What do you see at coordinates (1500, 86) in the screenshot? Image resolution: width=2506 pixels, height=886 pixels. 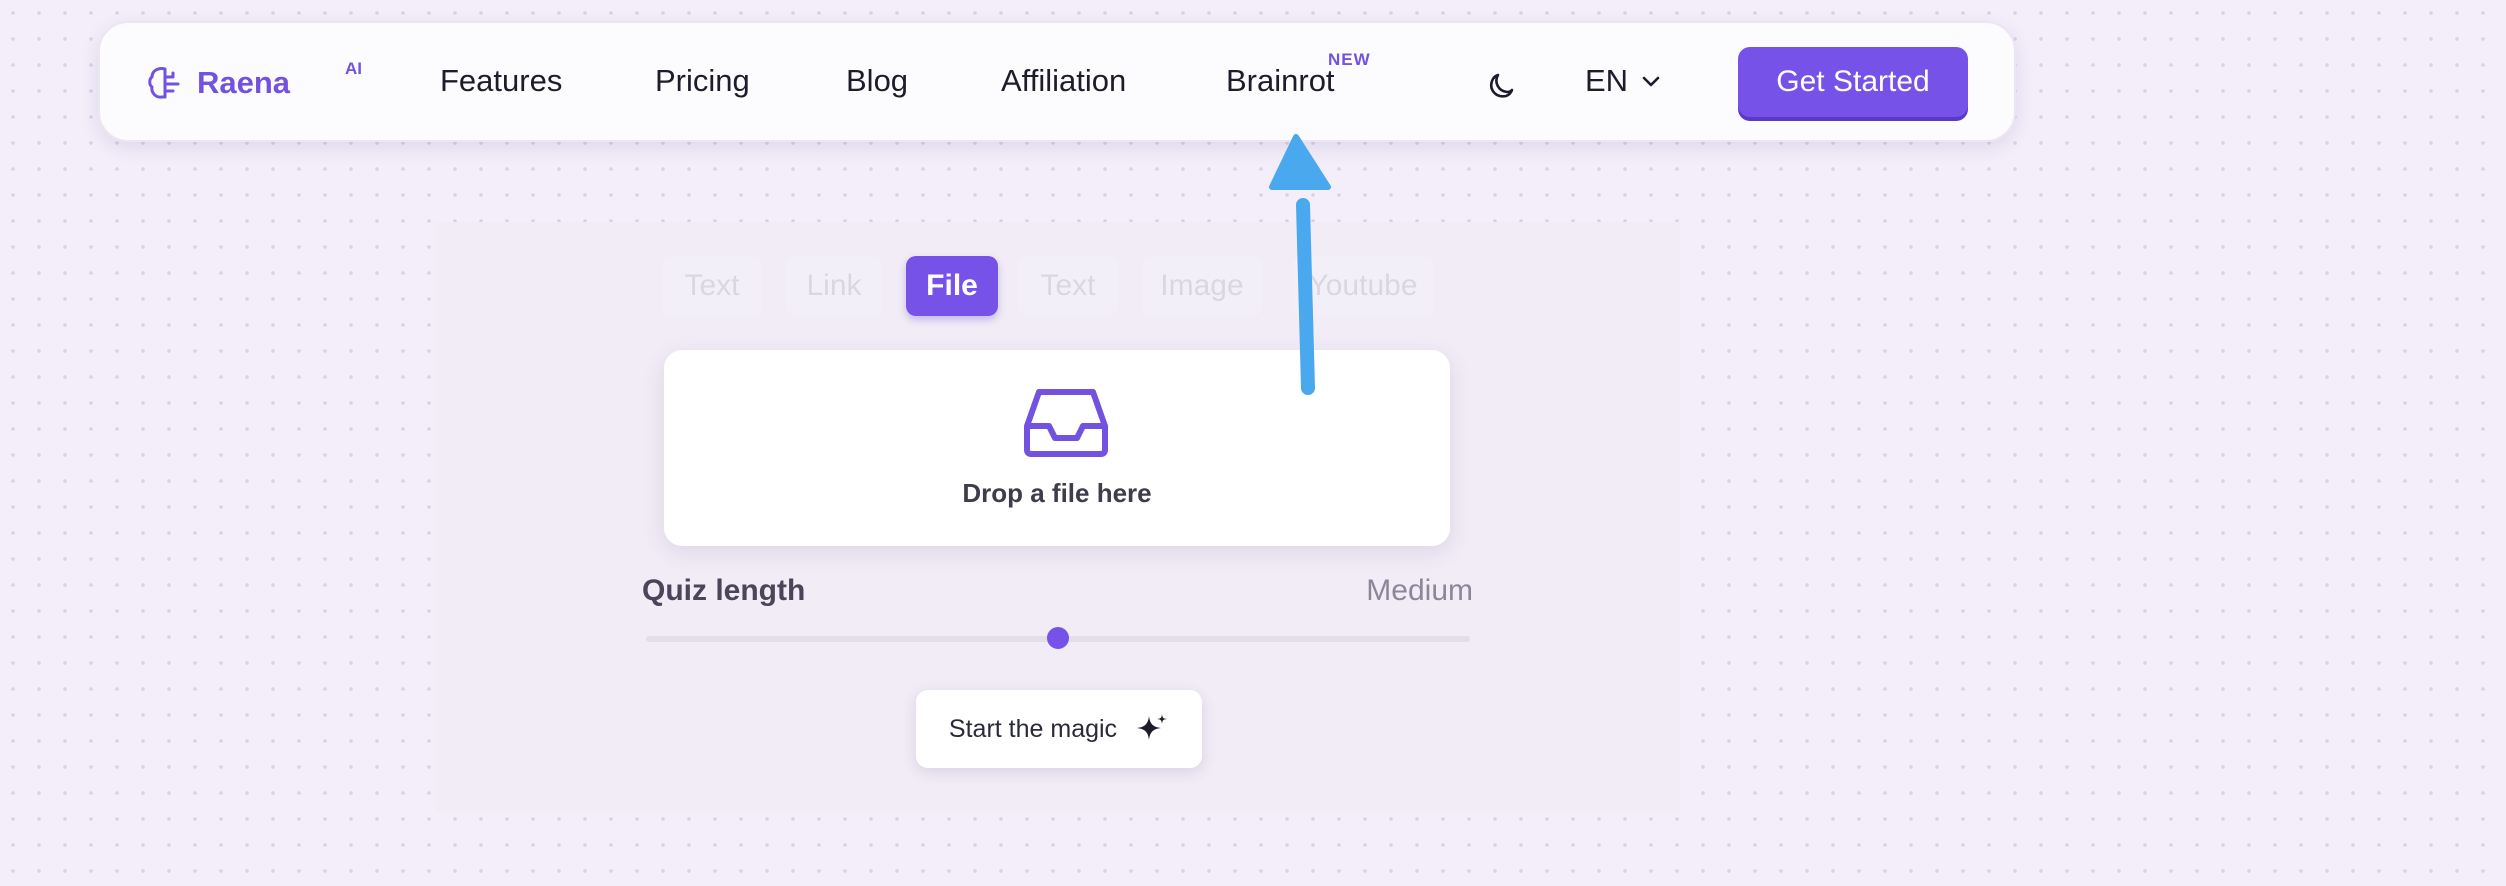 I see `moon-icon` at bounding box center [1500, 86].